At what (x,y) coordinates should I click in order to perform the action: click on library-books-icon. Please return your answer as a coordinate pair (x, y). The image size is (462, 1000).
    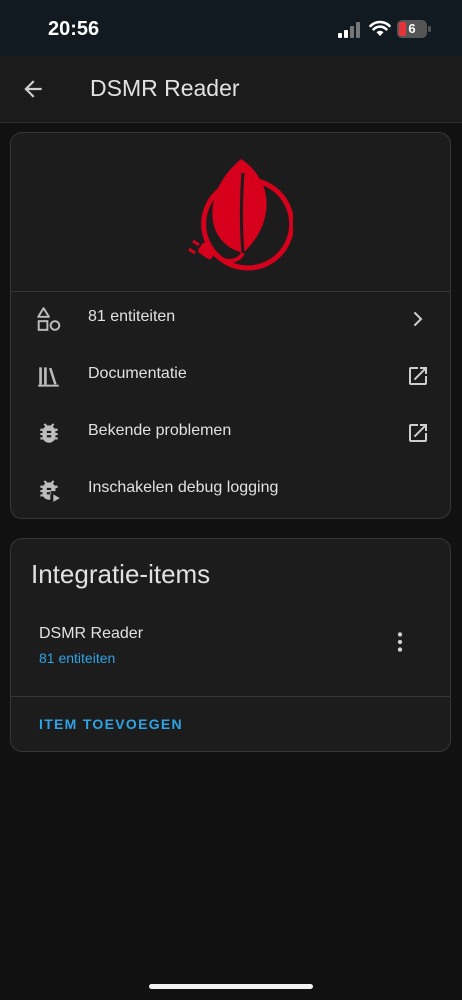
    Looking at the image, I should click on (48, 377).